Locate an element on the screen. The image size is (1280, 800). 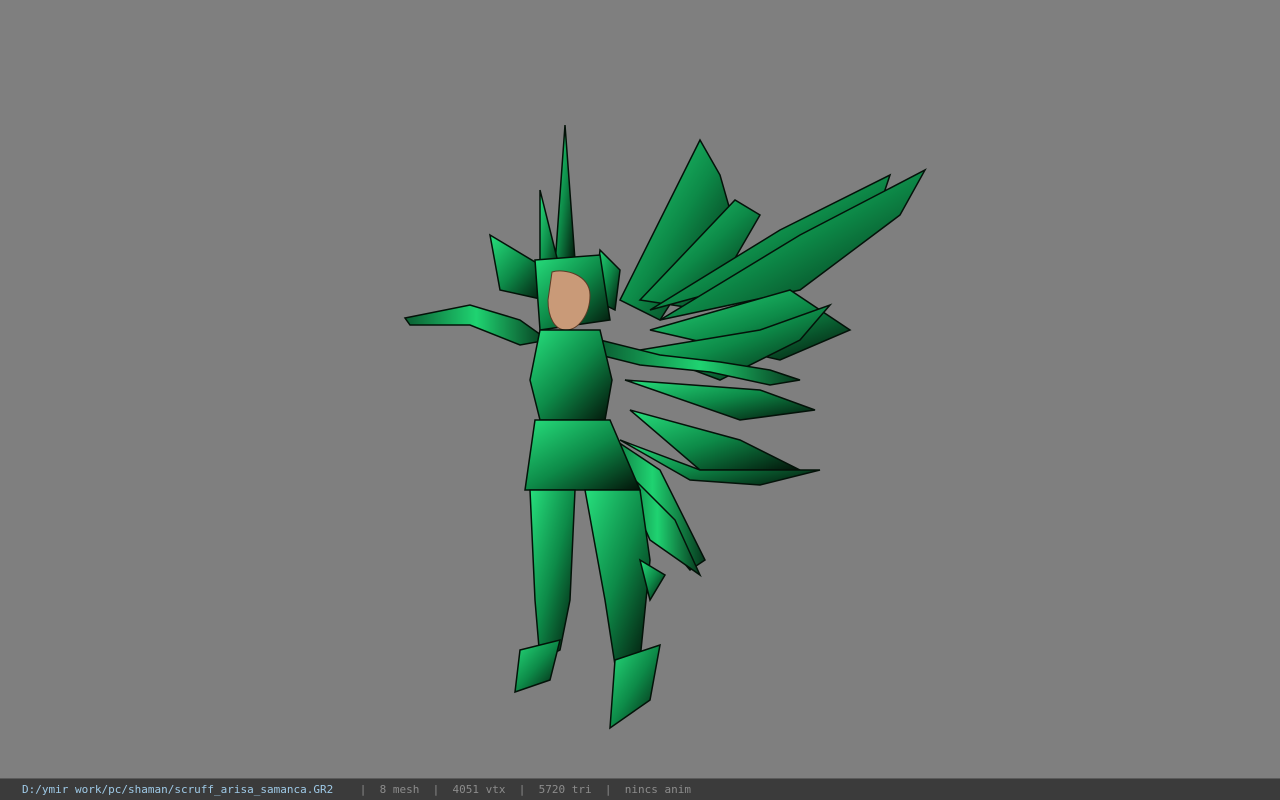
legs-armor is located at coordinates (590, 609).